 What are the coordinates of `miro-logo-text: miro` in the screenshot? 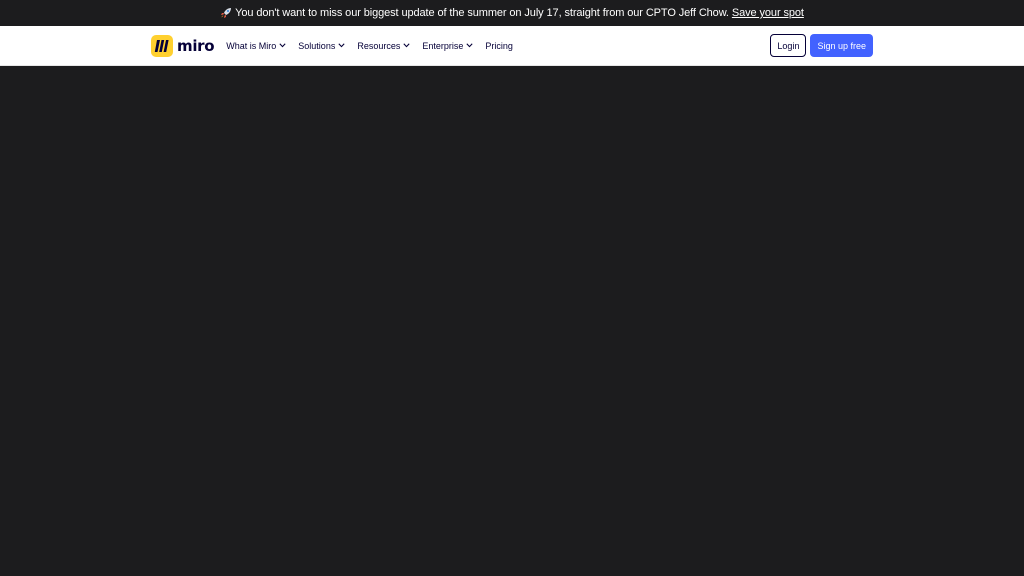 It's located at (196, 45).